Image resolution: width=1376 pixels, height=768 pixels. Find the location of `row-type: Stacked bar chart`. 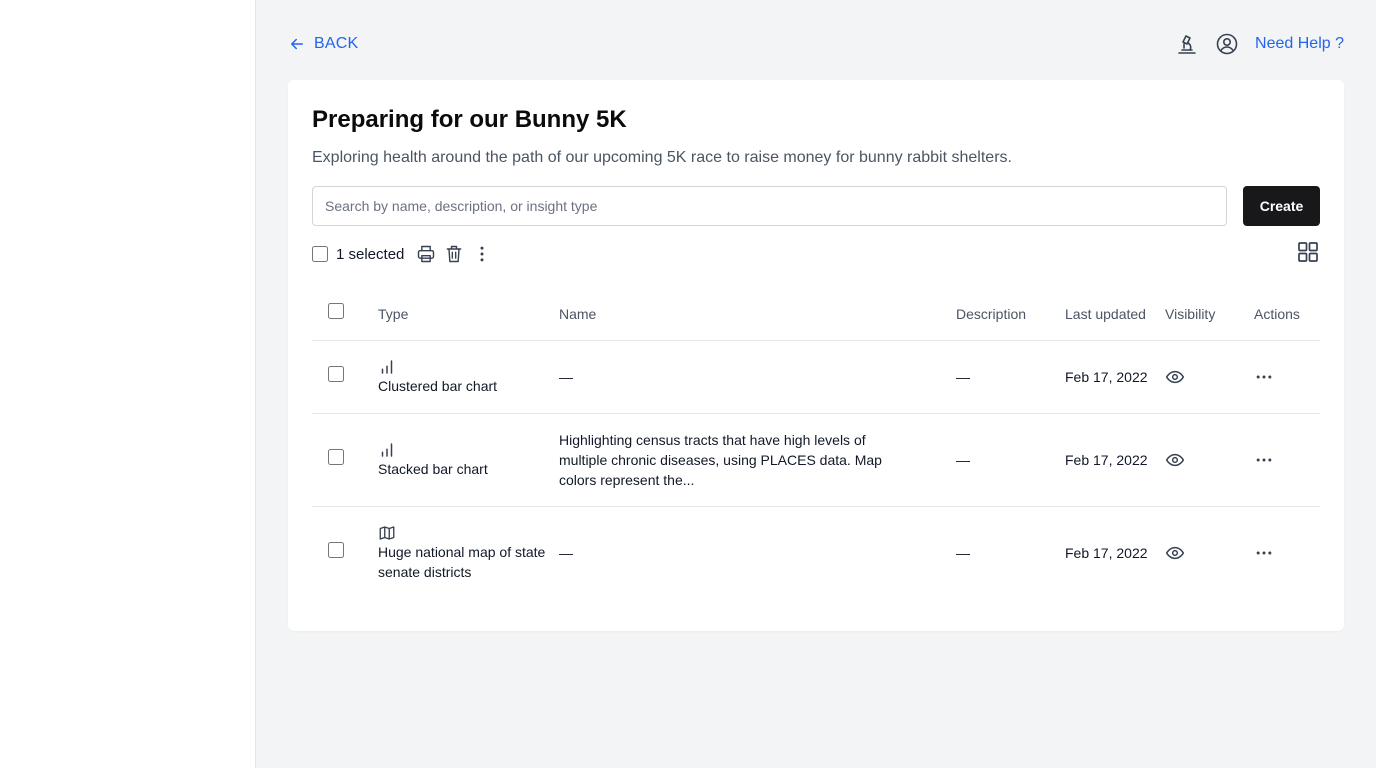

row-type: Stacked bar chart is located at coordinates (433, 468).